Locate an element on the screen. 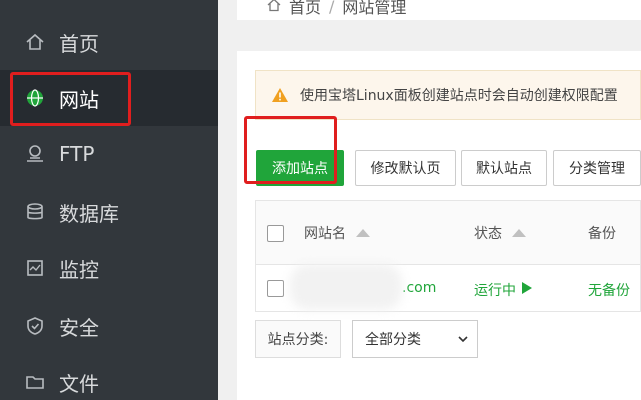  category-filter-label: 站点分类: is located at coordinates (298, 339).